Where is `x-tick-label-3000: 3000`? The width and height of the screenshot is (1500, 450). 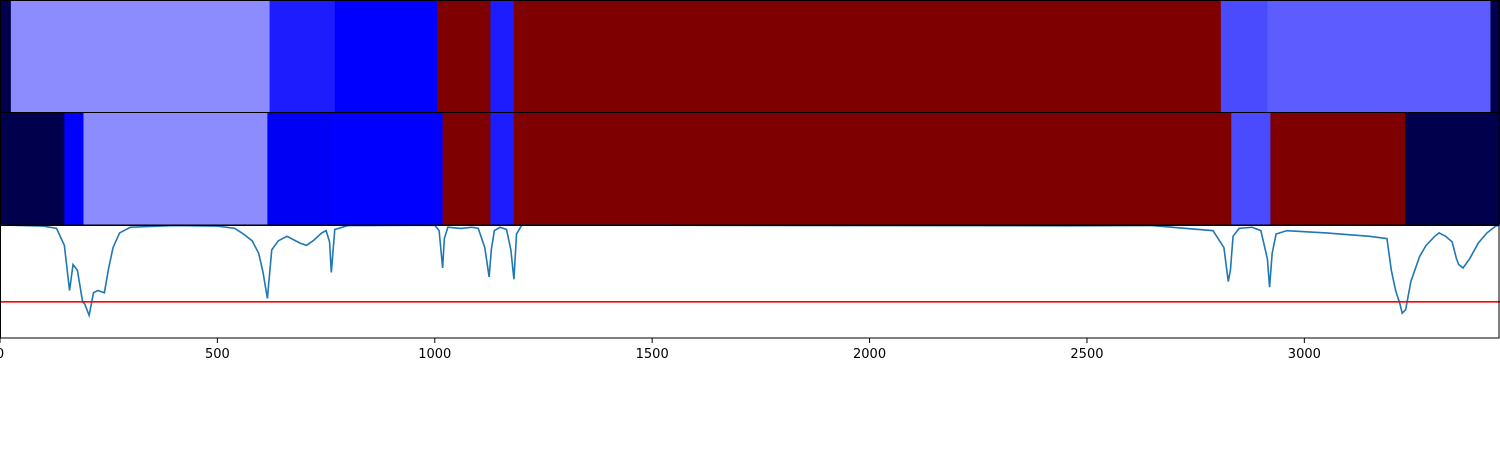 x-tick-label-3000: 3000 is located at coordinates (1304, 354).